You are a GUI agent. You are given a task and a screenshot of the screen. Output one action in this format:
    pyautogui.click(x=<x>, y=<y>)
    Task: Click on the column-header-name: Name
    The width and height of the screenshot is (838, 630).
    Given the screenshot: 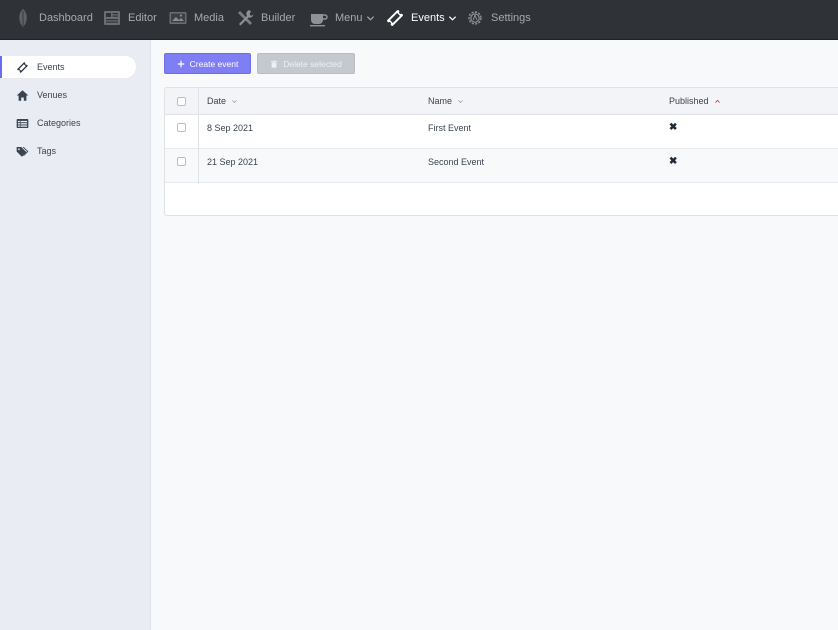 What is the action you would take?
    pyautogui.click(x=446, y=101)
    